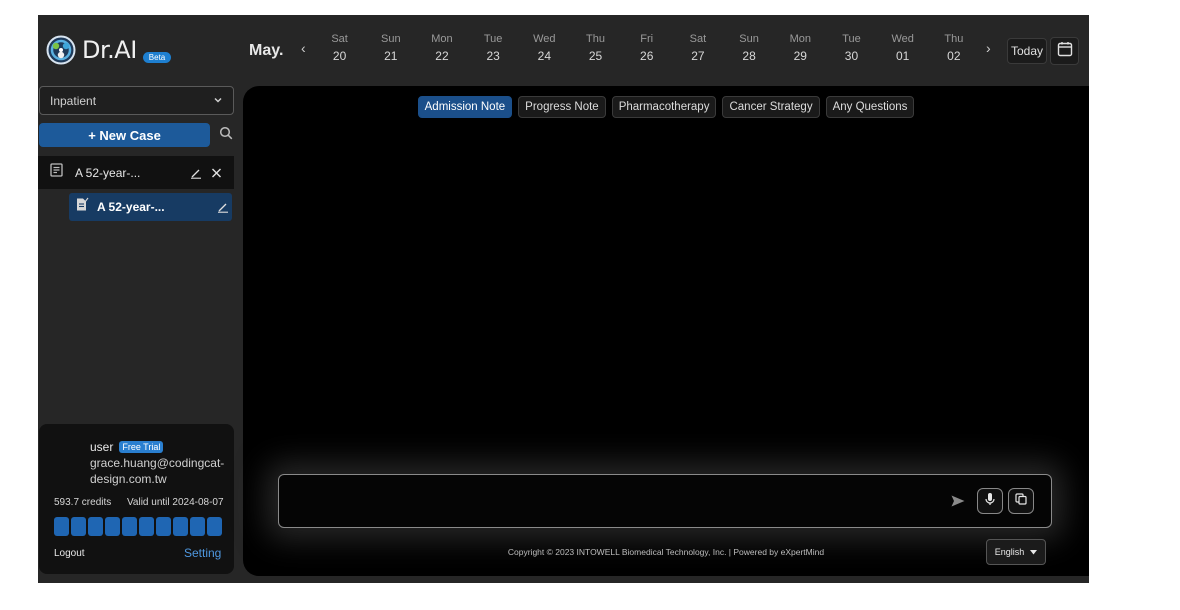  Describe the element at coordinates (138, 526) in the screenshot. I see `credit-meter` at that location.